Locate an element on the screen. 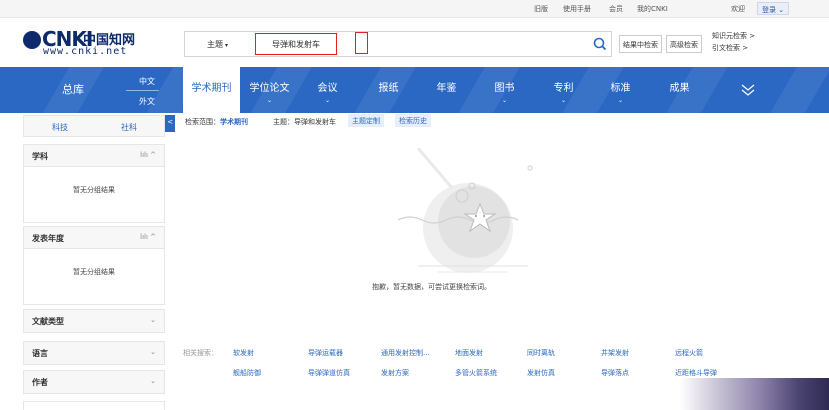 The height and width of the screenshot is (410, 829). empty-state-message: 抱歉，暂无数据，可尝试更换检索词。 is located at coordinates (431, 287).